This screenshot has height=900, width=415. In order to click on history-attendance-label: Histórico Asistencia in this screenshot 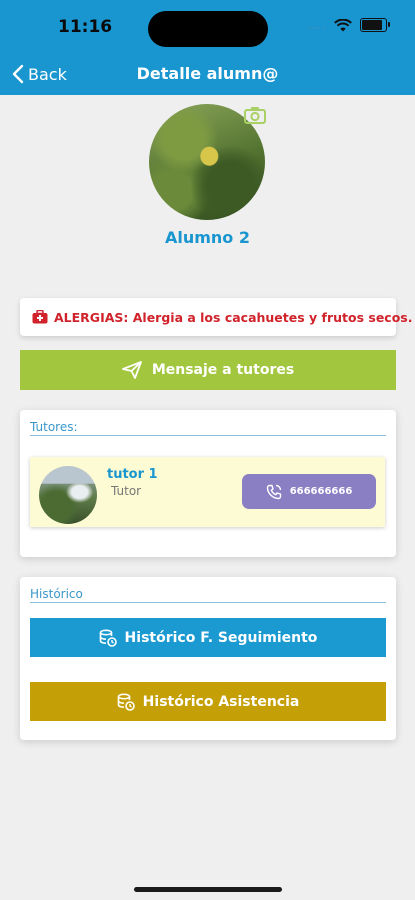, I will do `click(221, 701)`.